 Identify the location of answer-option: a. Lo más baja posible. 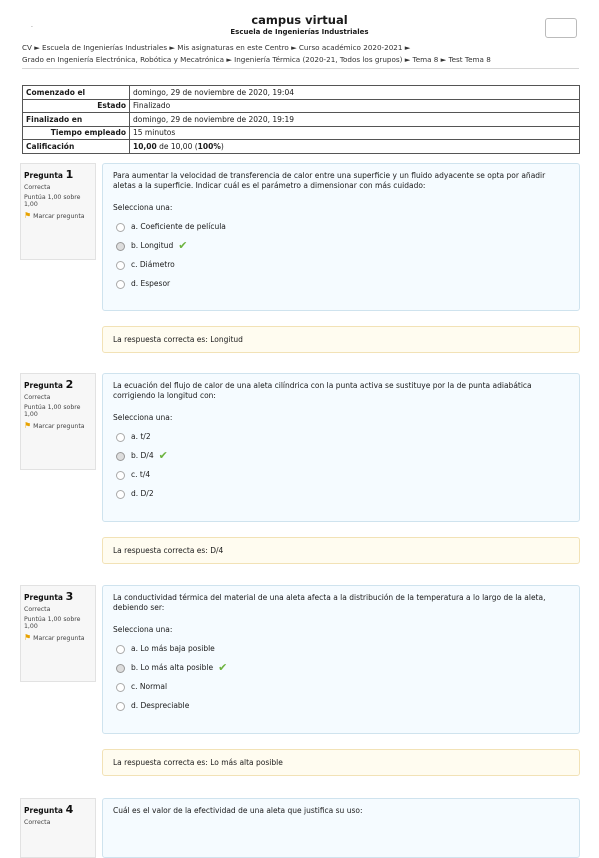
(341, 649).